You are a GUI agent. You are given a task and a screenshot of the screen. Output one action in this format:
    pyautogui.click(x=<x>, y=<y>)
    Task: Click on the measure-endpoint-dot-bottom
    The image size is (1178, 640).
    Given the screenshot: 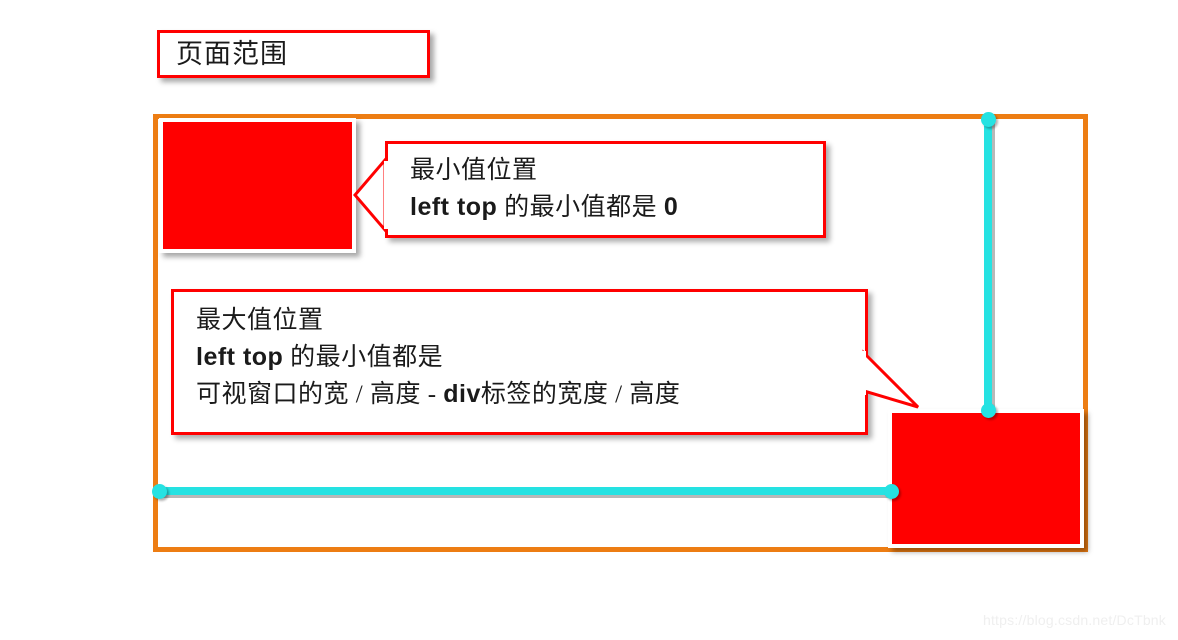 What is the action you would take?
    pyautogui.click(x=988, y=410)
    